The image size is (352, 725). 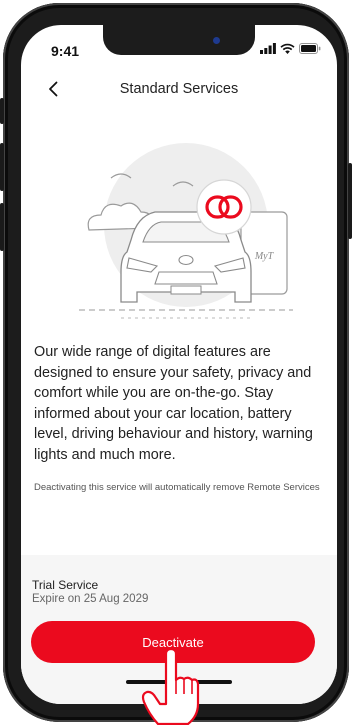 What do you see at coordinates (350, 201) in the screenshot?
I see `side-button-power` at bounding box center [350, 201].